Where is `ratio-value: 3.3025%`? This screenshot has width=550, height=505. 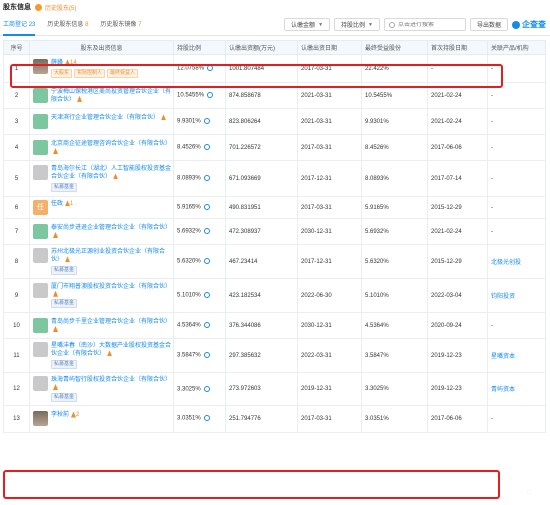
ratio-value: 3.3025% is located at coordinates (189, 389).